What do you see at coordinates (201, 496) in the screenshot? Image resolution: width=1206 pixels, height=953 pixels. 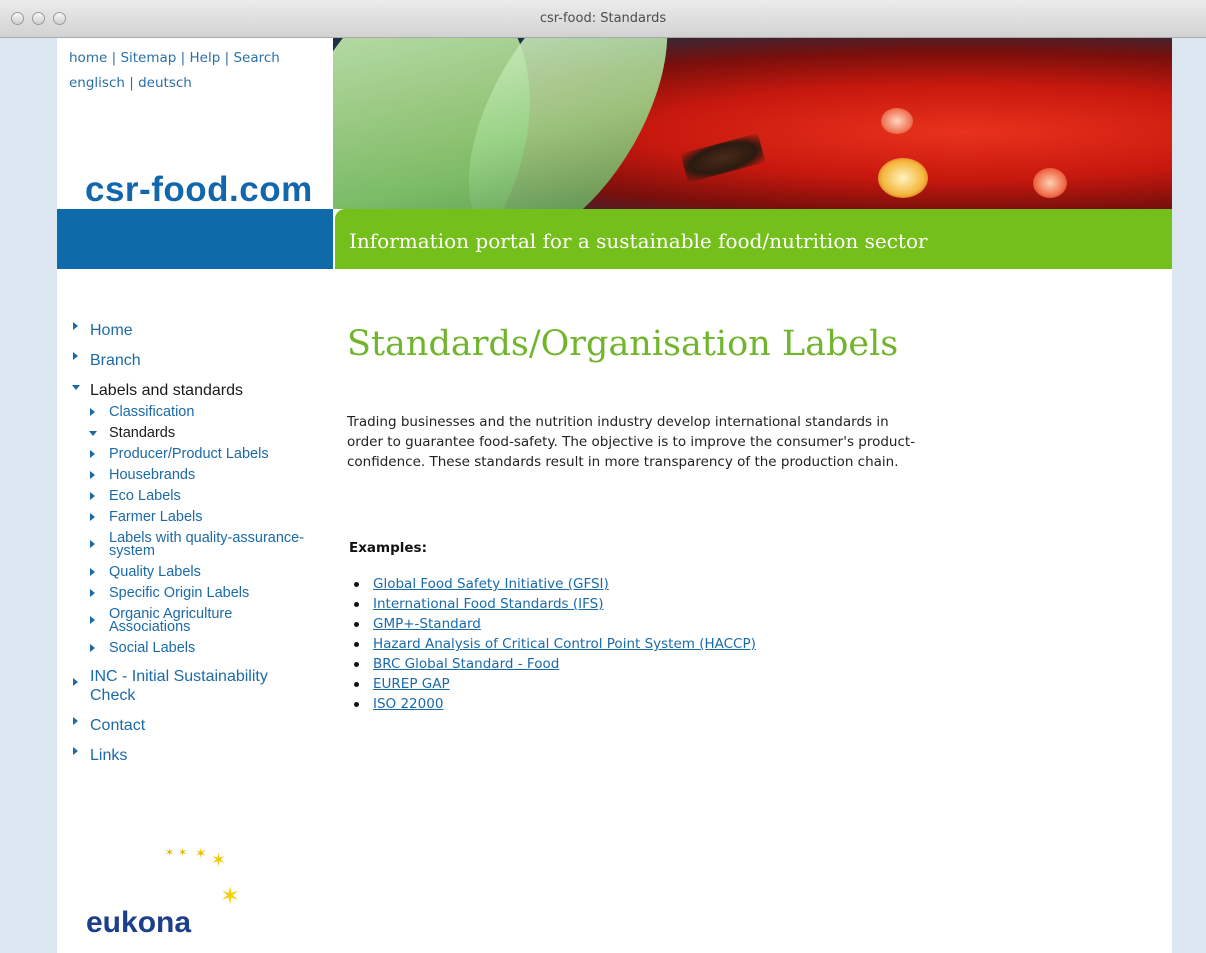 I see `nav-sub-eco-labels: Eco Labels` at bounding box center [201, 496].